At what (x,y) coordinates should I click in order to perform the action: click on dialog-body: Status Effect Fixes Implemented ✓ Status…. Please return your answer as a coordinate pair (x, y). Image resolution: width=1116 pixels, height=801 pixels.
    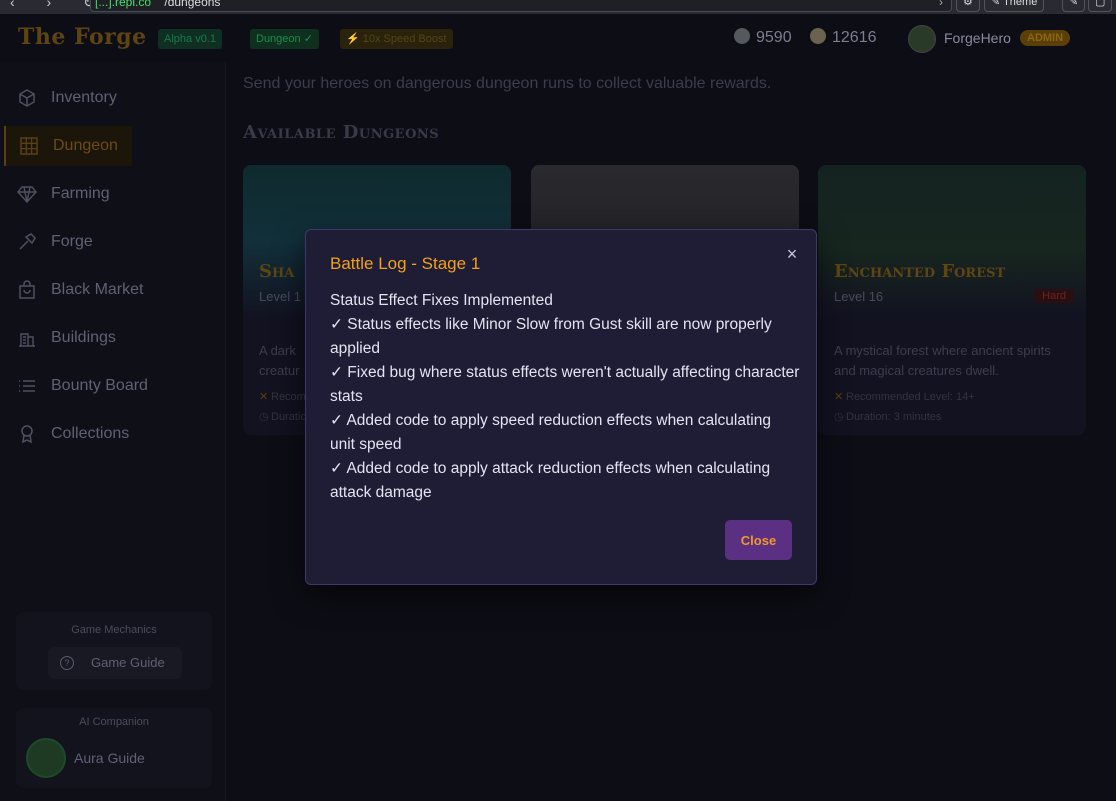
    Looking at the image, I should click on (565, 397).